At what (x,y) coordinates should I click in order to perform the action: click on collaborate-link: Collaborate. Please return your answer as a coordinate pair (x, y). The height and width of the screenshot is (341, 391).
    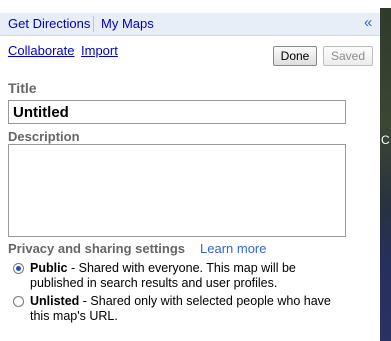
    Looking at the image, I should click on (41, 50).